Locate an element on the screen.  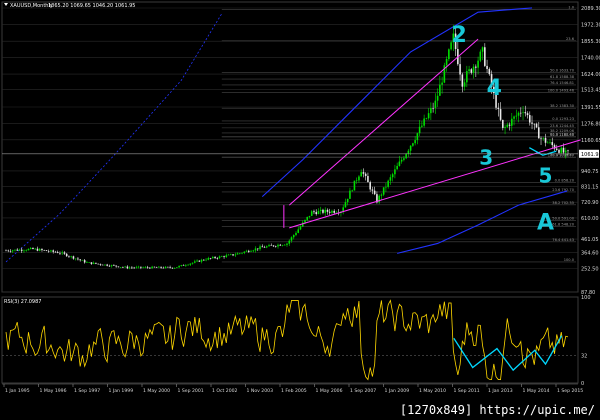
rsi-label: RSI(3) 27.0987 is located at coordinates (22, 302).